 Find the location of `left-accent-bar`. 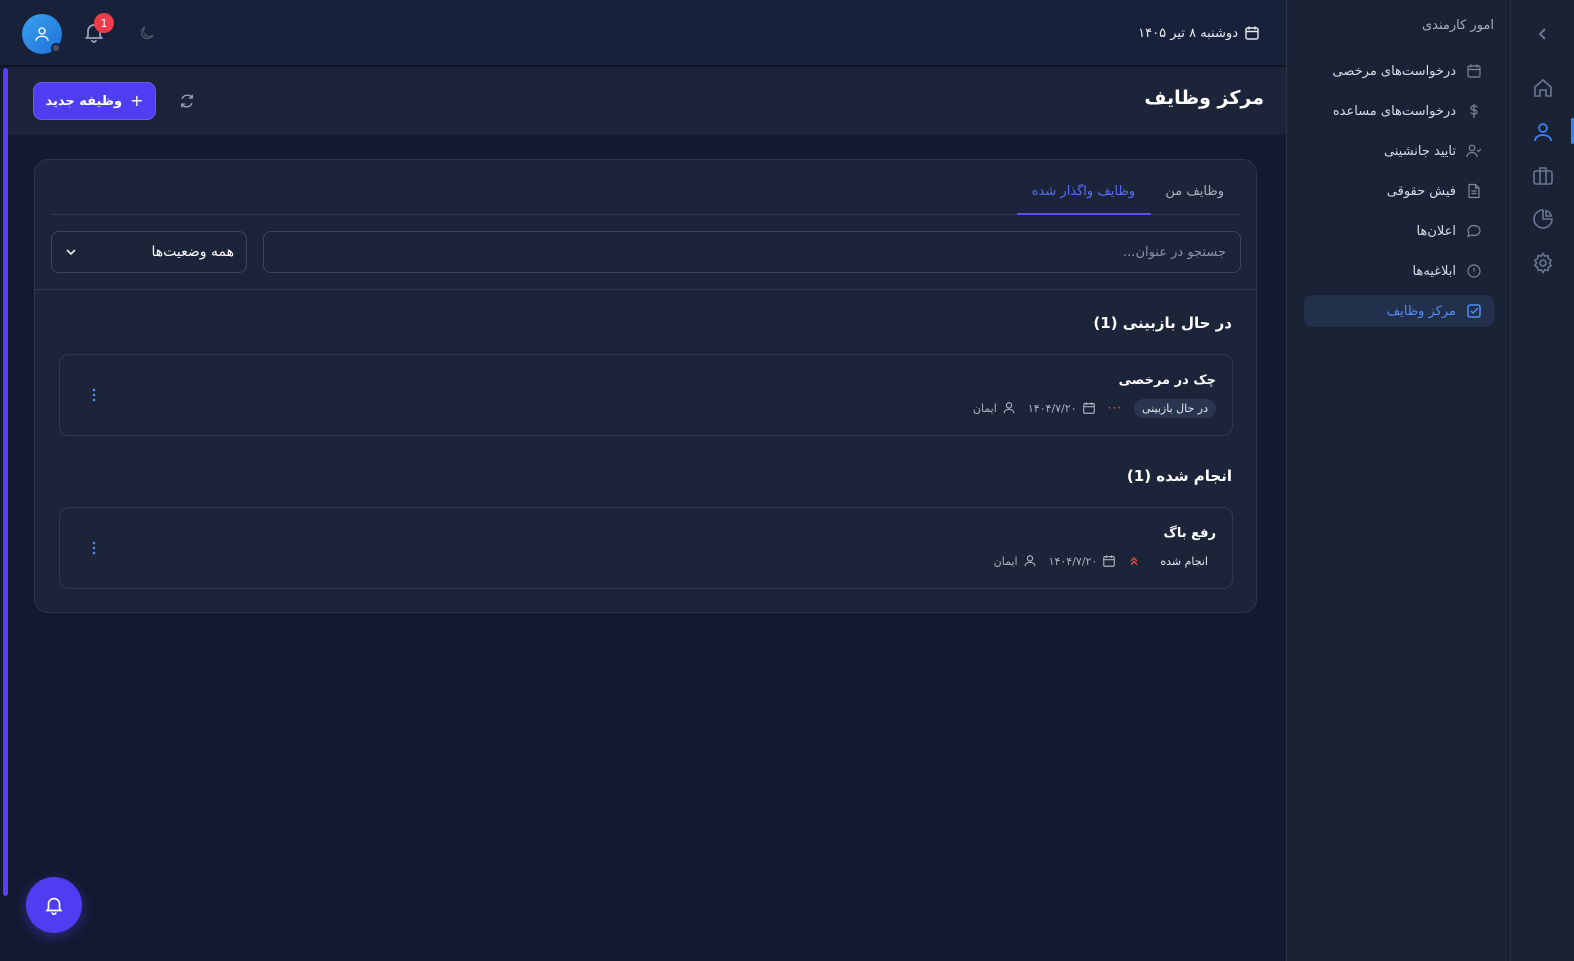

left-accent-bar is located at coordinates (5, 482).